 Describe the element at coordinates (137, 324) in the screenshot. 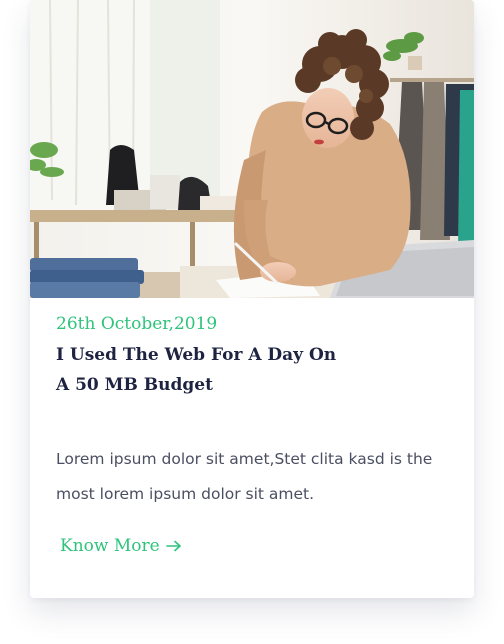

I see `post-date: 26th October,2019` at that location.